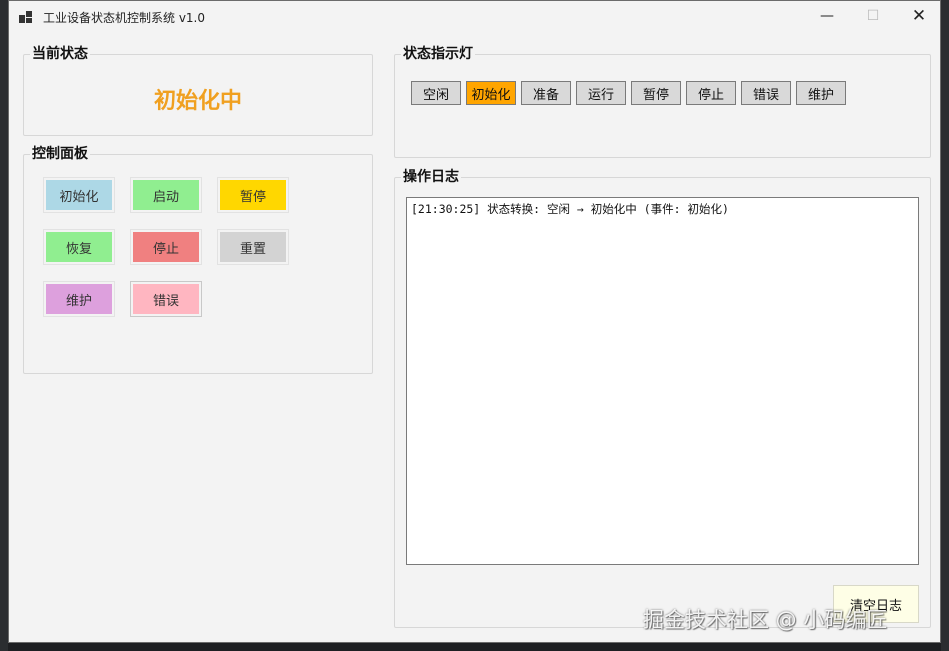  Describe the element at coordinates (60, 154) in the screenshot. I see `control-panel-title: 控制面板` at that location.